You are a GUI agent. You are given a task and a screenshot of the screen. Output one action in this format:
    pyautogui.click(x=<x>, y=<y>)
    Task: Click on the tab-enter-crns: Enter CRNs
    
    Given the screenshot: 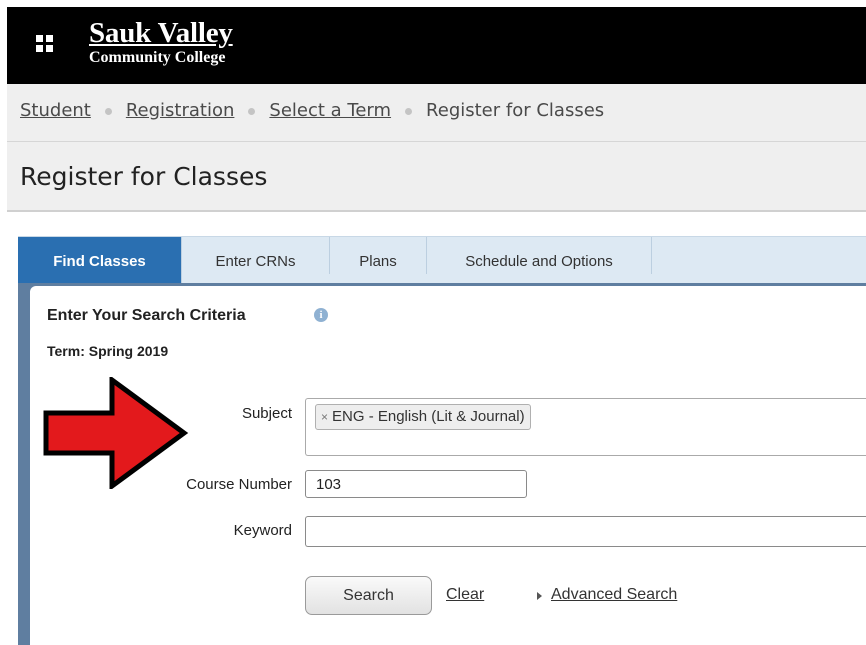 What is the action you would take?
    pyautogui.click(x=256, y=255)
    